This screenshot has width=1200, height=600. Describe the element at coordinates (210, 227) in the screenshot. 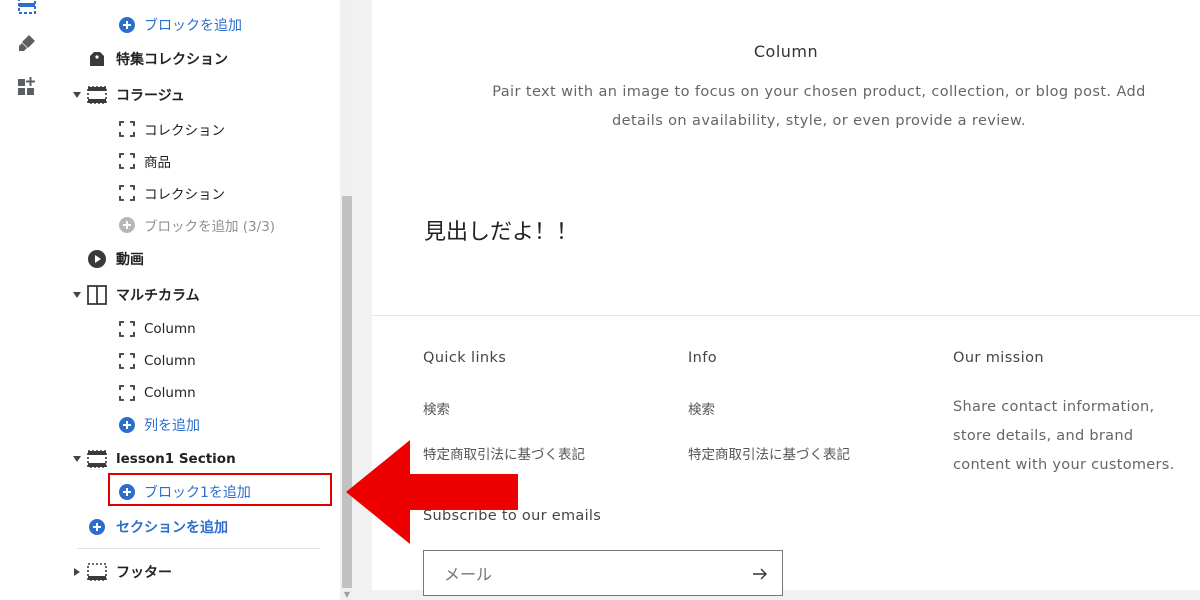

I see `add-block-label: ブロックを追加 (3/3)` at that location.